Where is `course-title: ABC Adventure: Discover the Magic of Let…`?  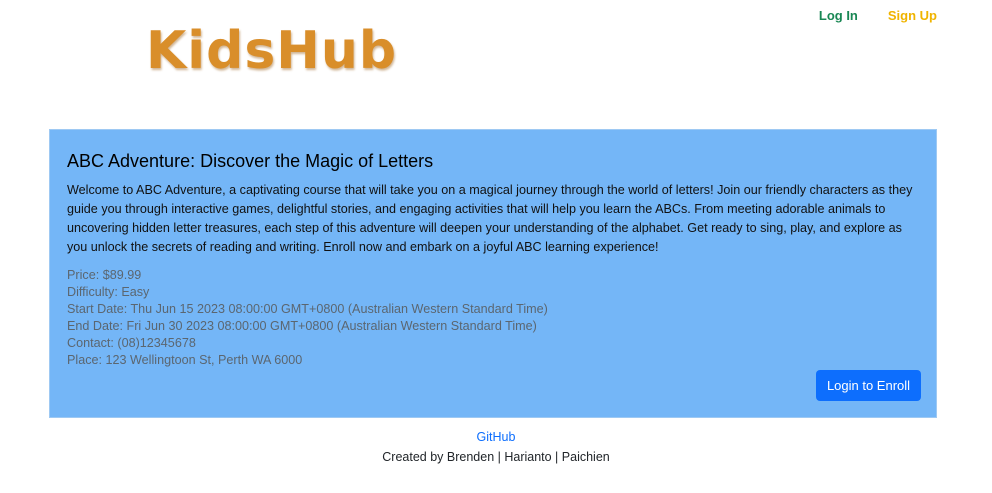
course-title: ABC Adventure: Discover the Magic of Let… is located at coordinates (250, 161).